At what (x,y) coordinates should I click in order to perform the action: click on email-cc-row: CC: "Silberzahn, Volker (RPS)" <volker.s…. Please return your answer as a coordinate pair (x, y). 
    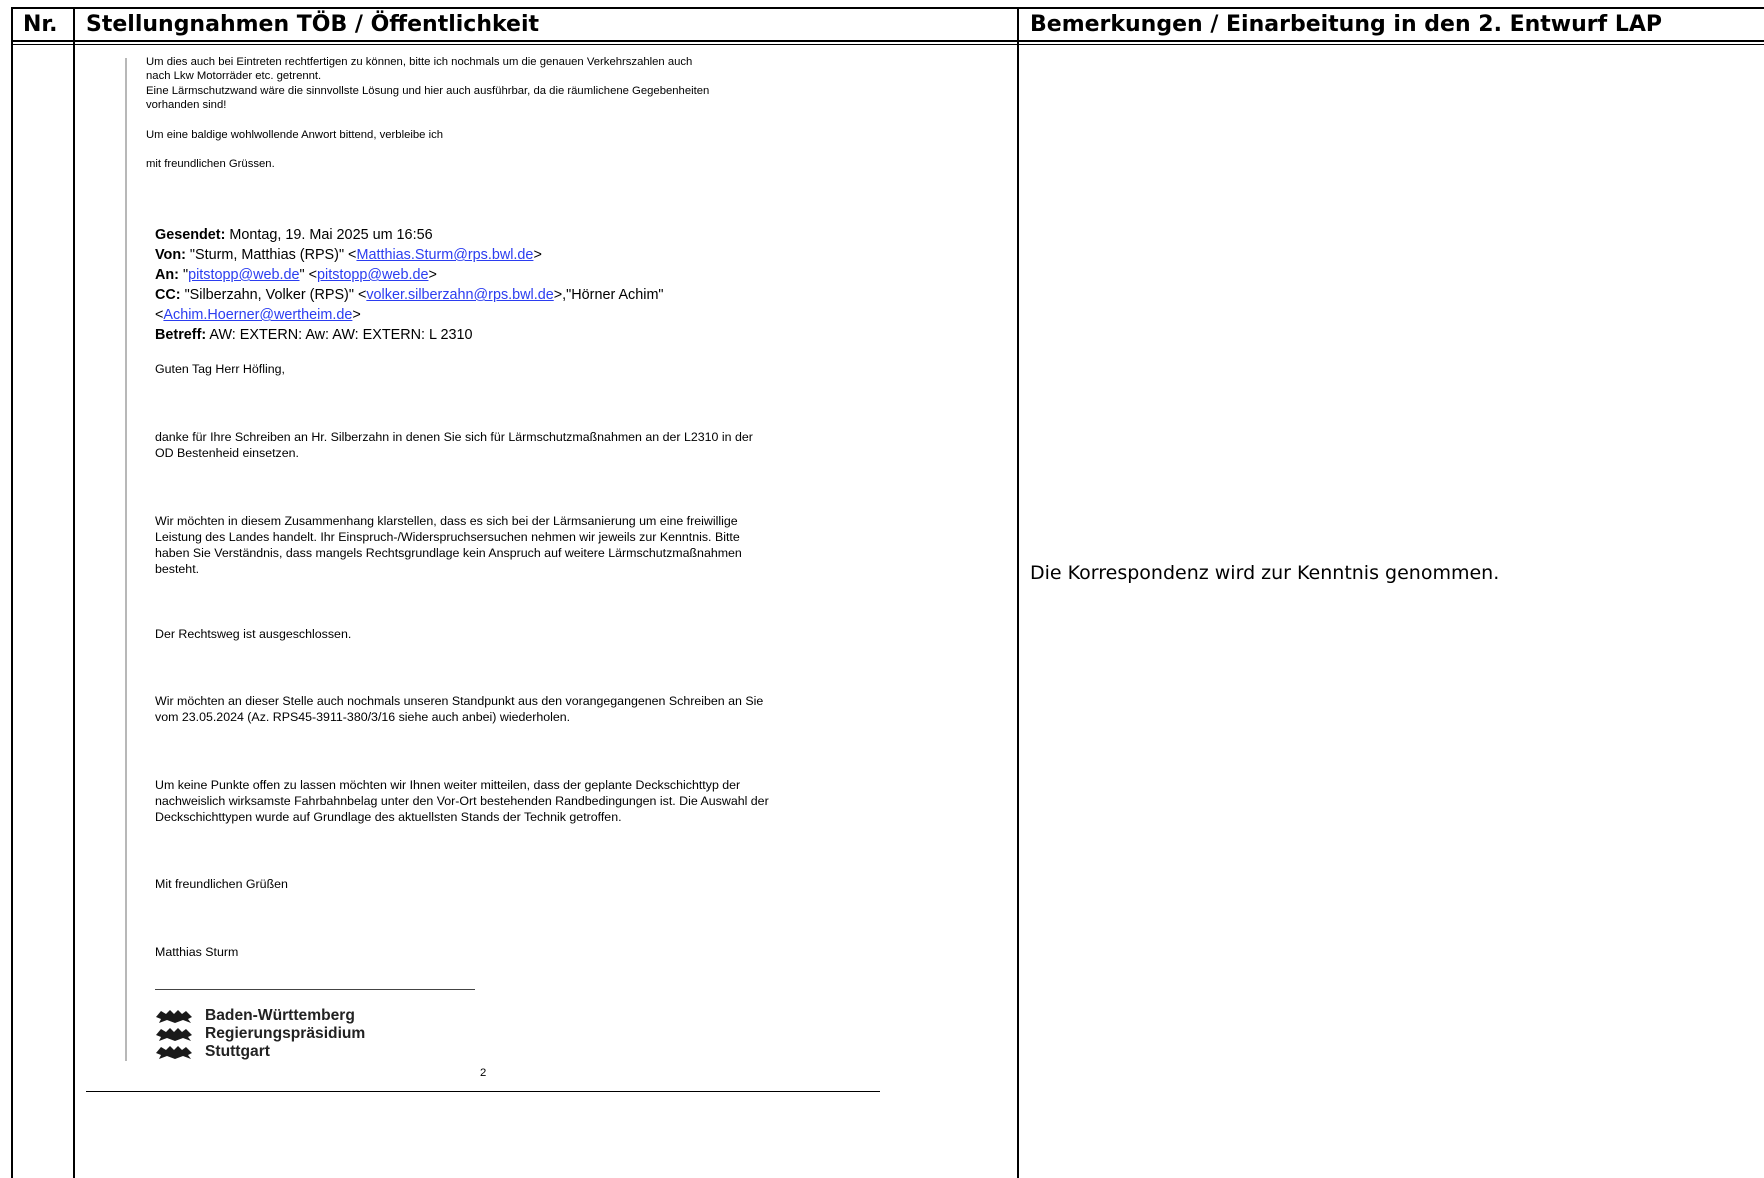
    Looking at the image, I should click on (409, 295).